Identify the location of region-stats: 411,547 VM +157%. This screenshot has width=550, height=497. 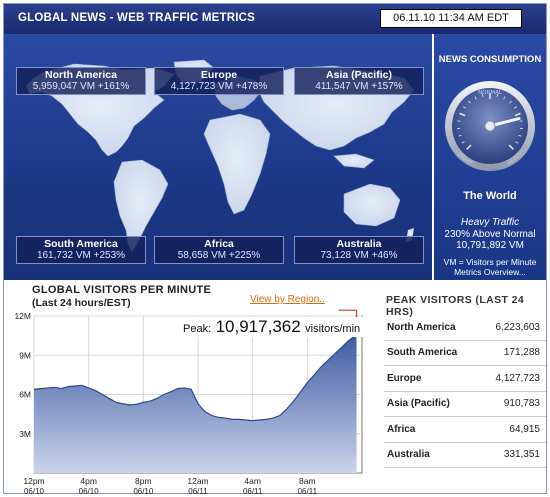
(359, 86).